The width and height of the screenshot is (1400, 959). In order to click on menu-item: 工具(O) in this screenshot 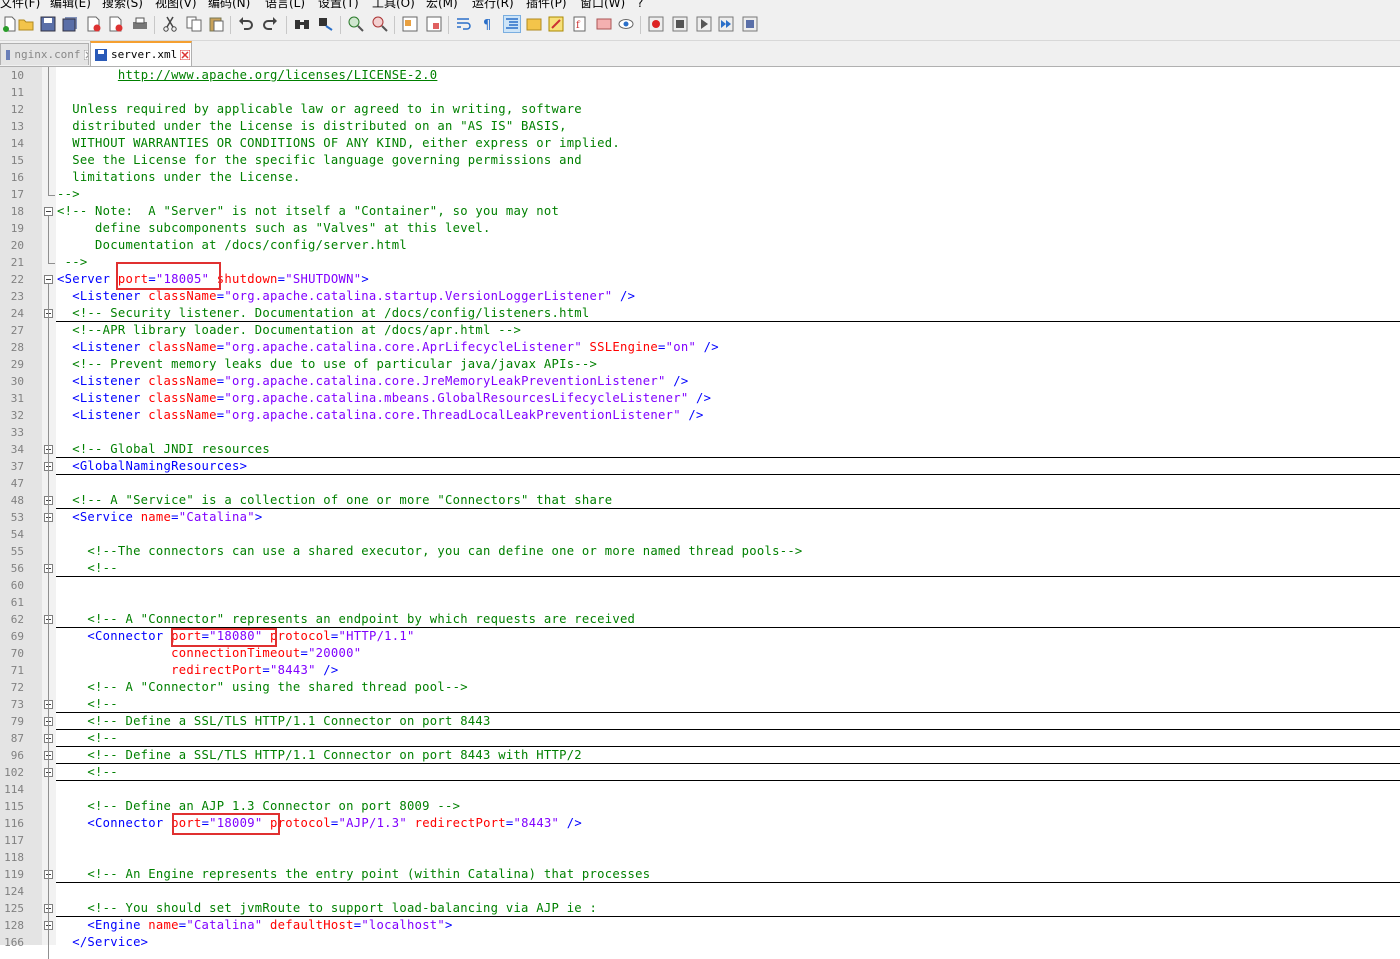, I will do `click(393, 5)`.